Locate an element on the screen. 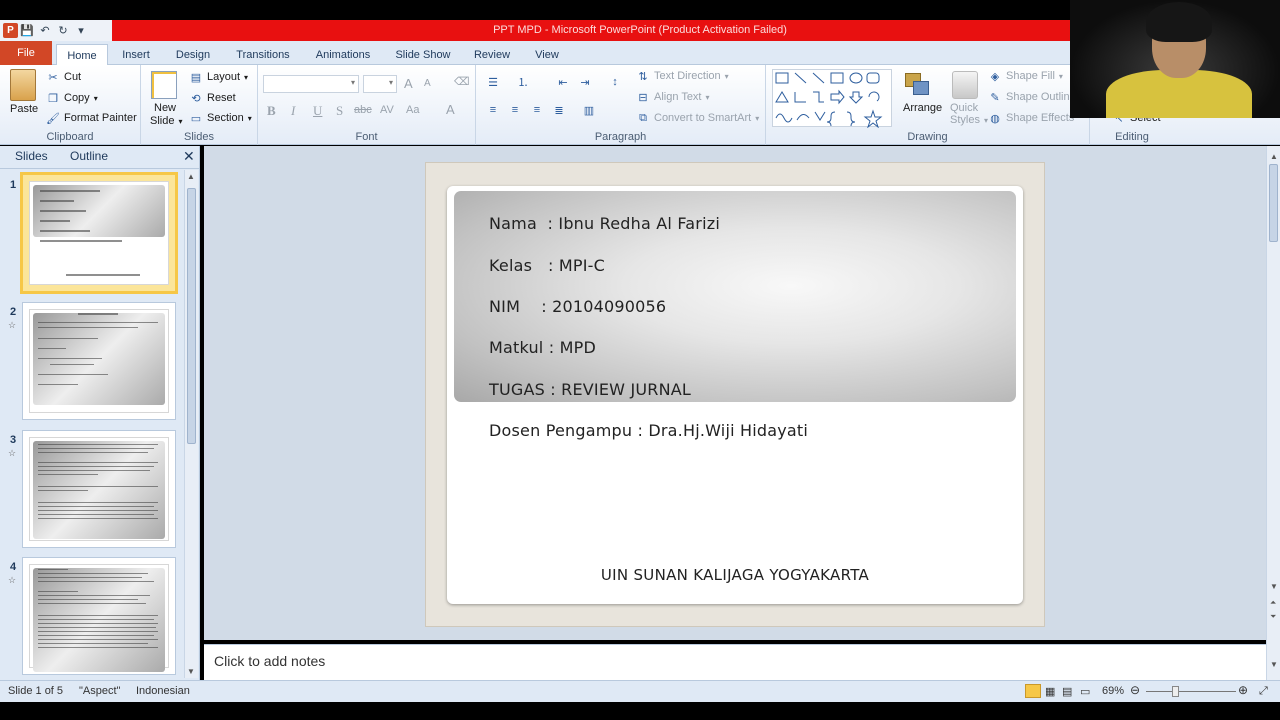 The height and width of the screenshot is (720, 1280). tab-outline: Outline is located at coordinates (89, 156).